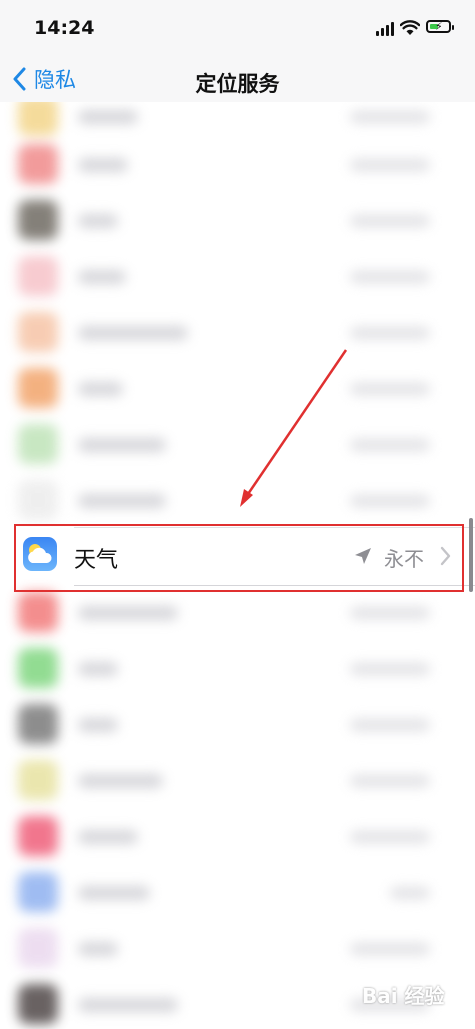 The image size is (475, 1029). I want to click on navigation-bar: 隐私 定位服务, so click(237, 79).